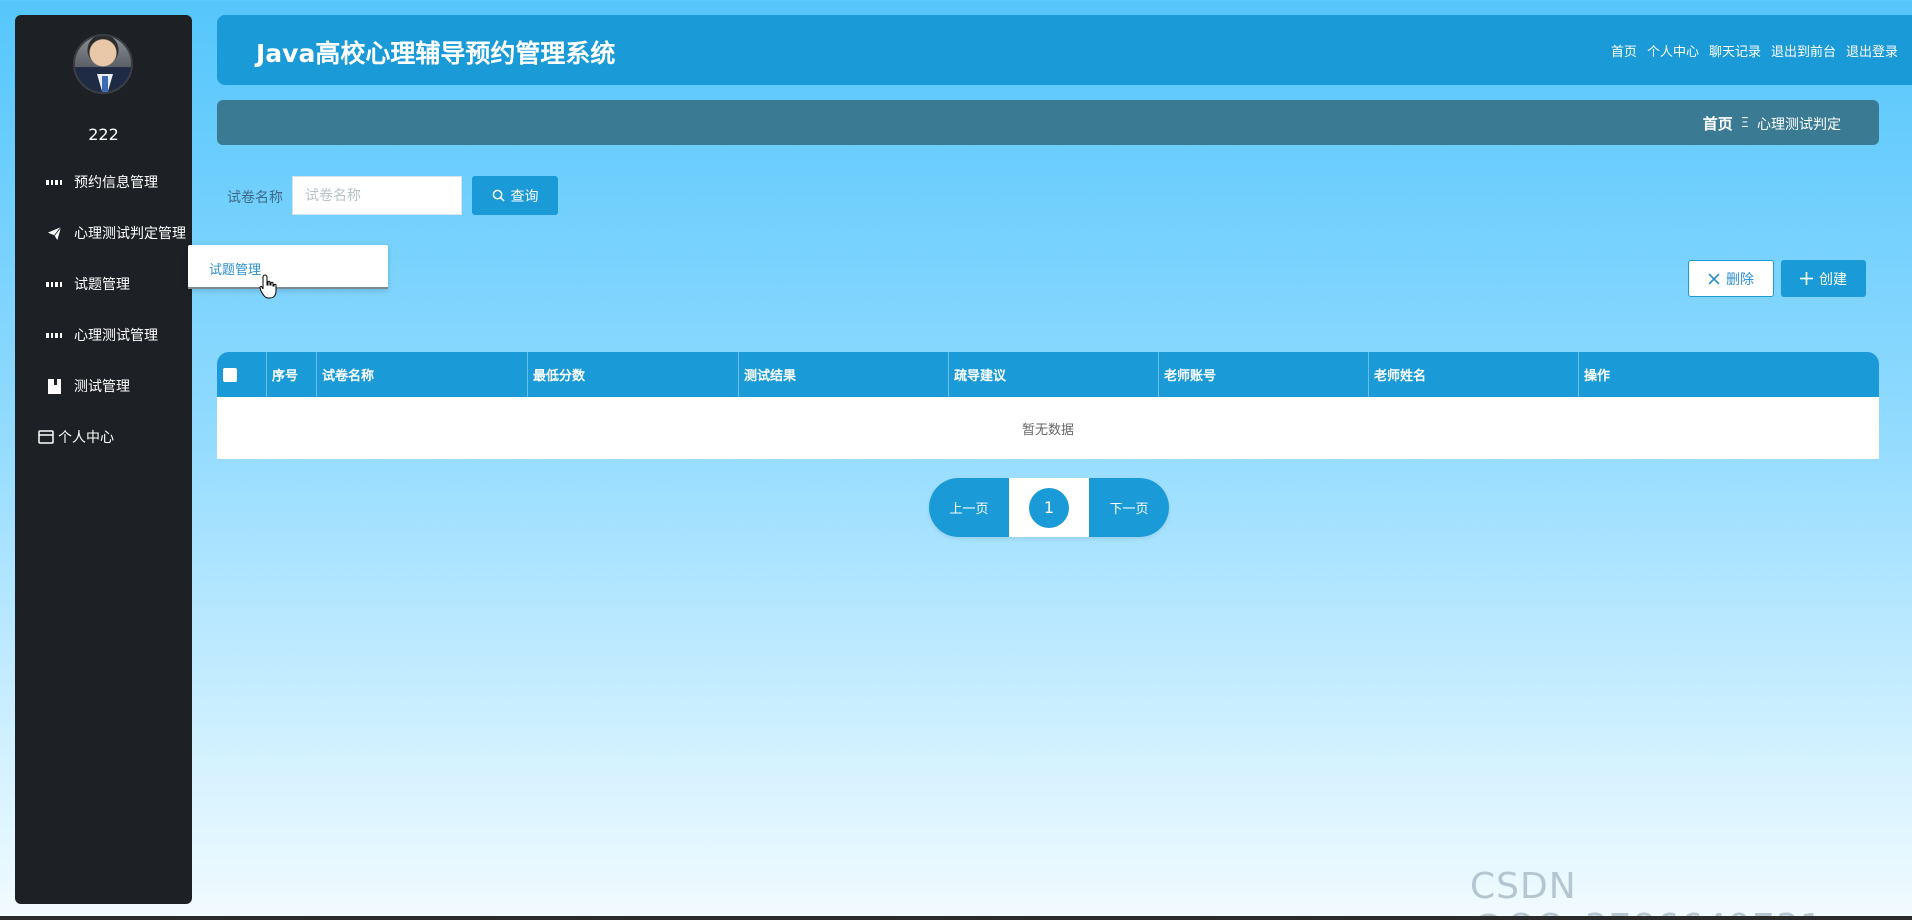 The image size is (1912, 920). Describe the element at coordinates (268, 286) in the screenshot. I see `hand-cursor-icon` at that location.